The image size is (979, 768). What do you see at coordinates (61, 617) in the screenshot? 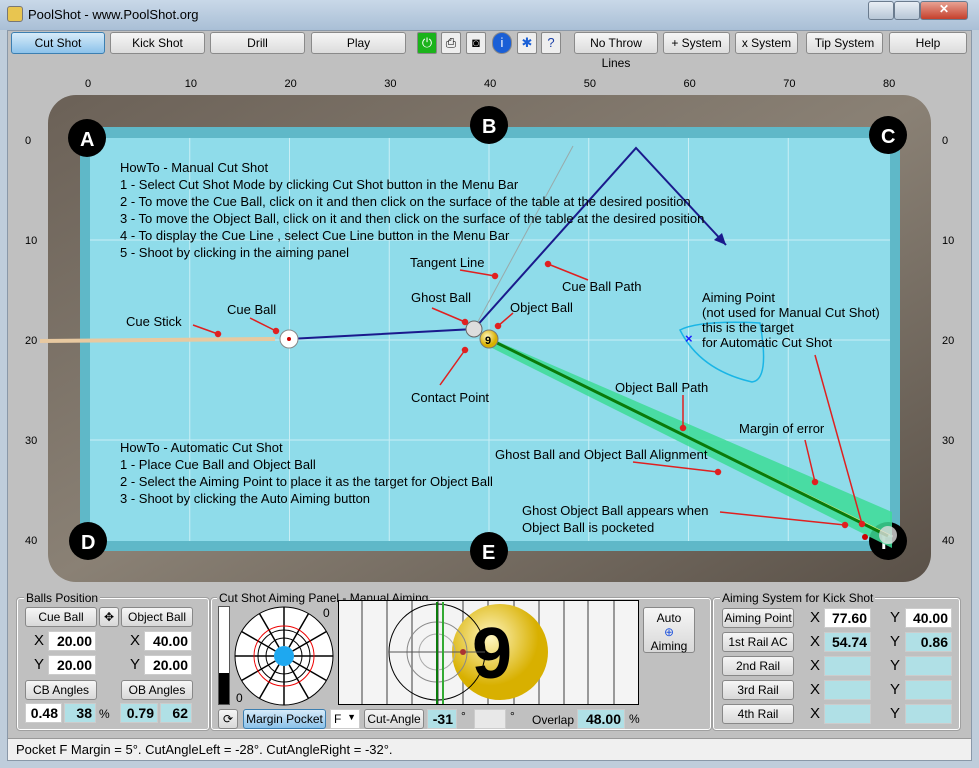
I see `cue-ball-button: Cue Ball` at bounding box center [61, 617].